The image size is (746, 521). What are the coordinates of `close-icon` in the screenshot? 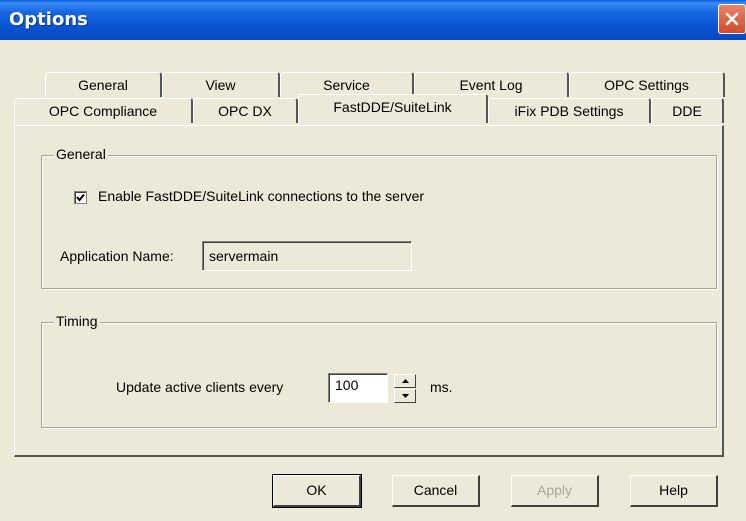 It's located at (732, 19).